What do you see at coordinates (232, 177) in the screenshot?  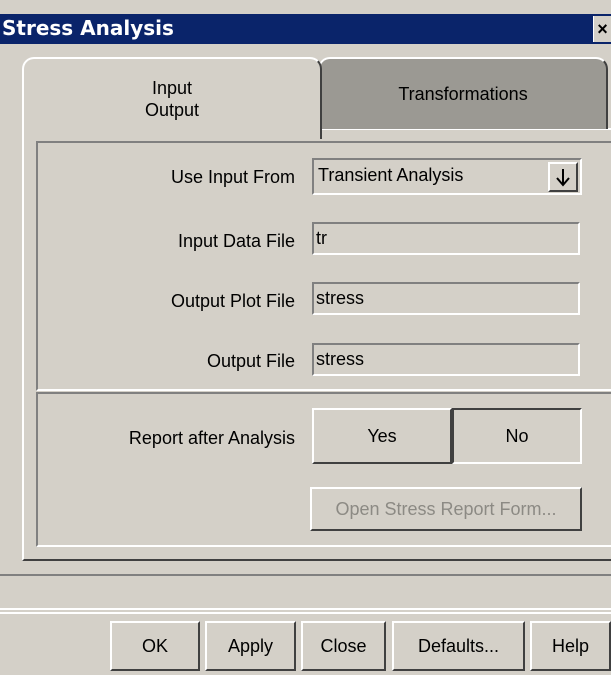 I see `use-input-from-label: Use Input From` at bounding box center [232, 177].